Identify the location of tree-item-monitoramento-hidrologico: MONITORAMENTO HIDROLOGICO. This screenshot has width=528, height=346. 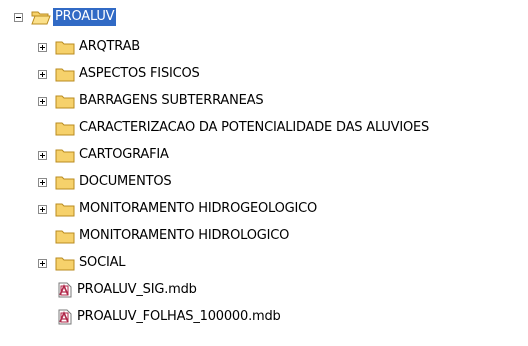
(164, 236).